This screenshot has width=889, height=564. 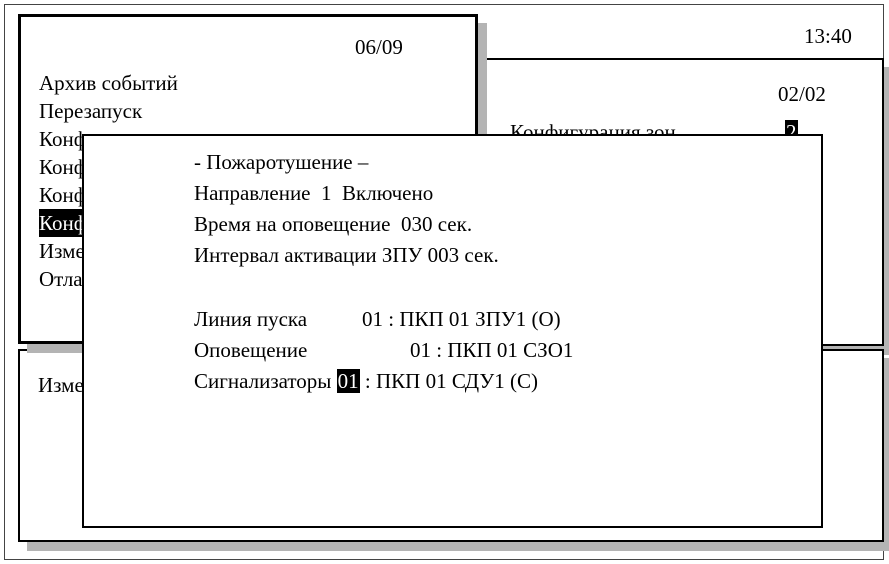 What do you see at coordinates (383, 350) in the screenshot?
I see `notification-row: Оповещение 01 : ПКП 01 СЗО1` at bounding box center [383, 350].